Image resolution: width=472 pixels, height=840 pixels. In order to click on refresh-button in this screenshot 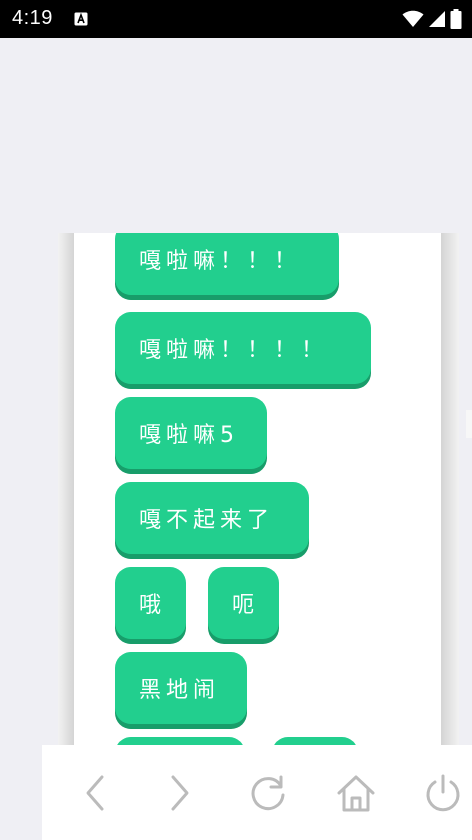, I will do `click(268, 793)`.